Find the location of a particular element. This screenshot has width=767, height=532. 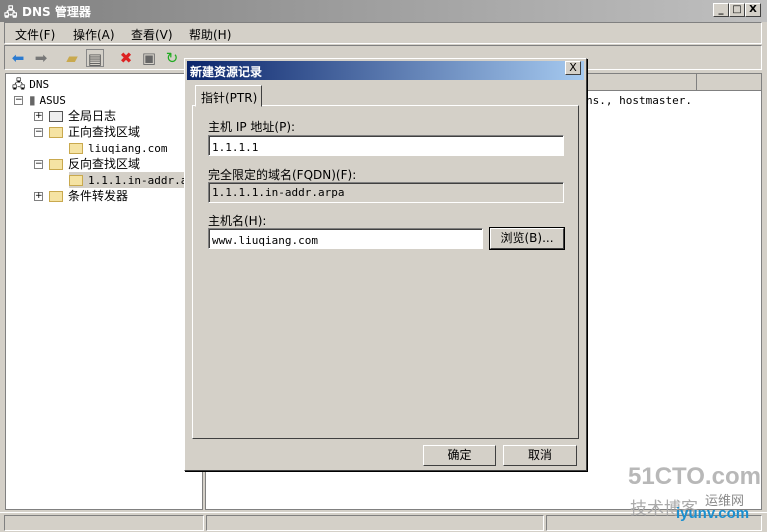

dns-icon: 🖧 is located at coordinates (19, 84).